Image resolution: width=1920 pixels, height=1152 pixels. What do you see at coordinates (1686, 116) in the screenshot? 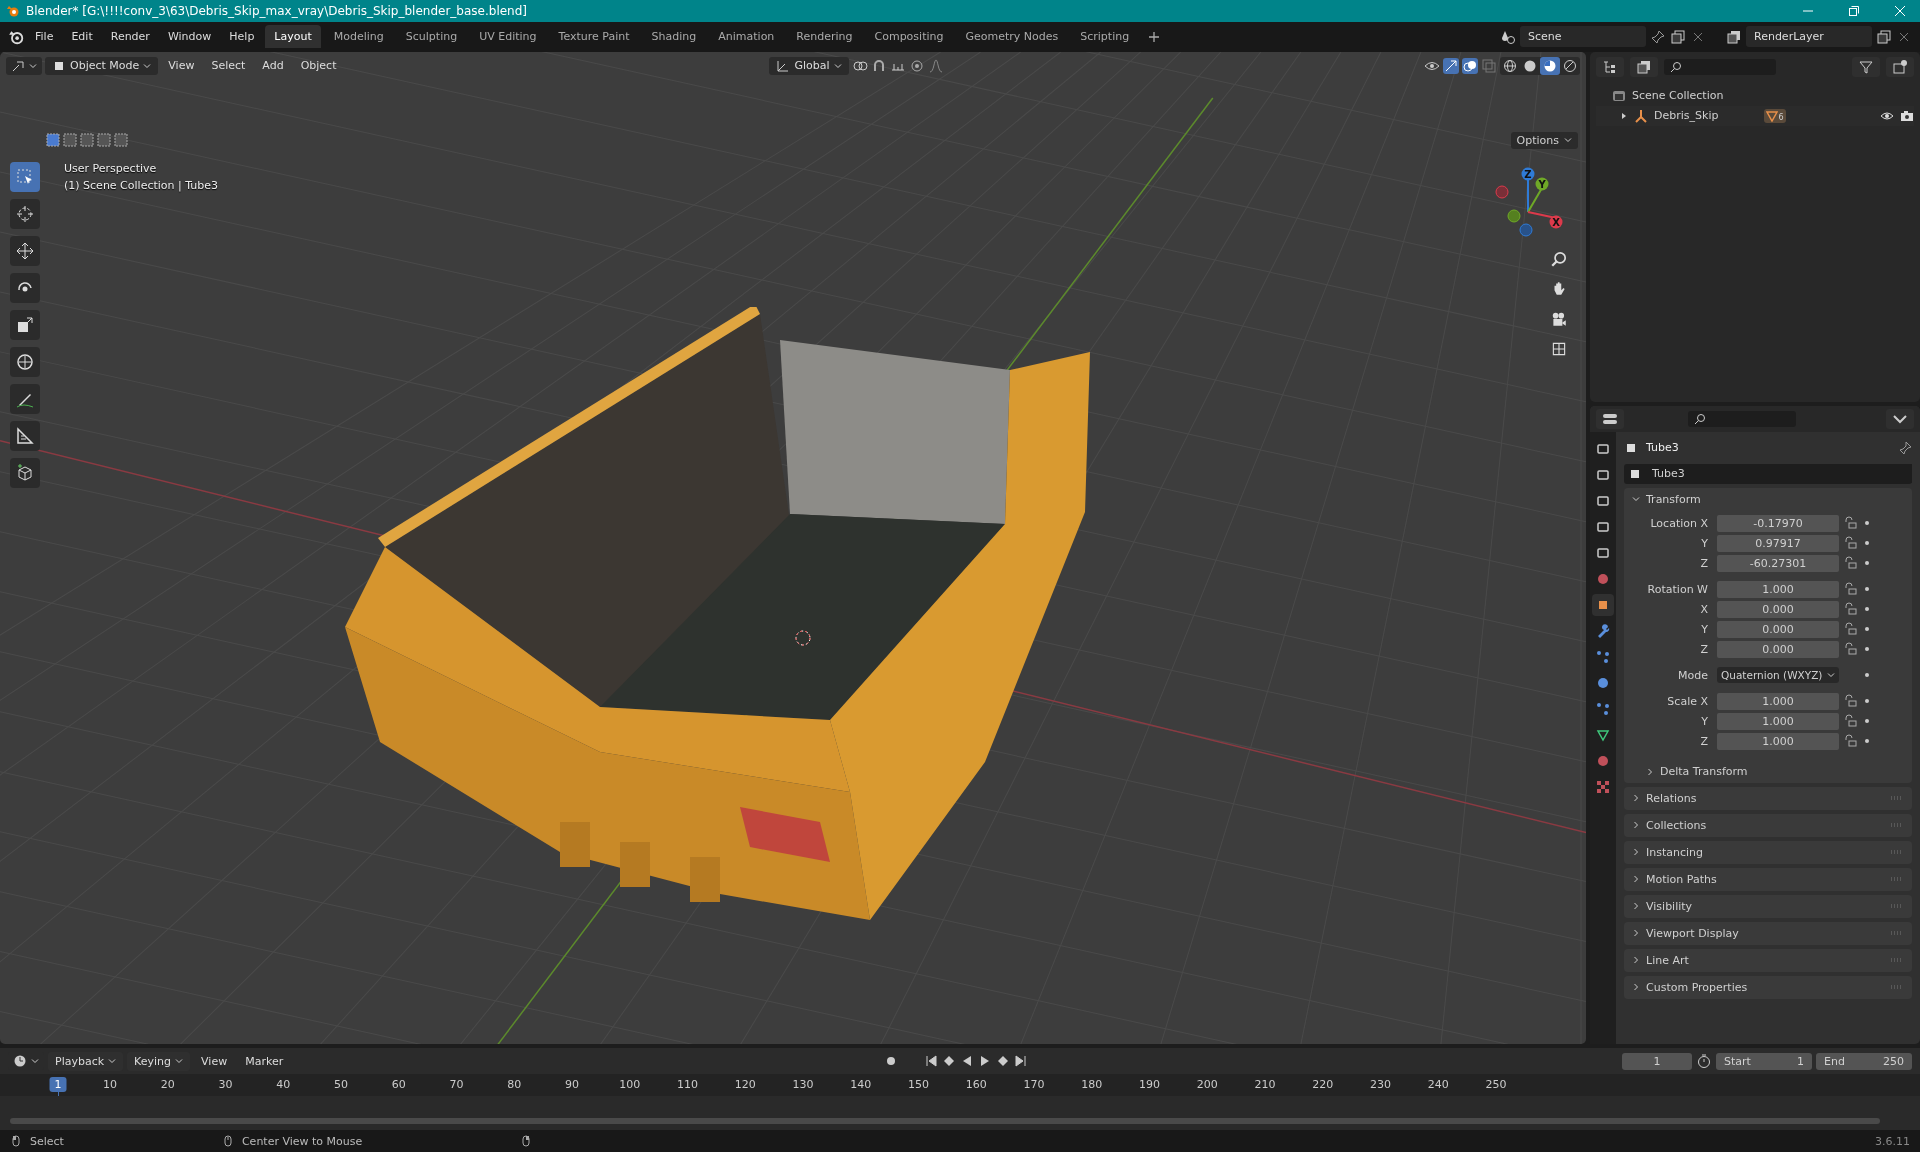
I see `outliner-item: Debris_Skip` at bounding box center [1686, 116].